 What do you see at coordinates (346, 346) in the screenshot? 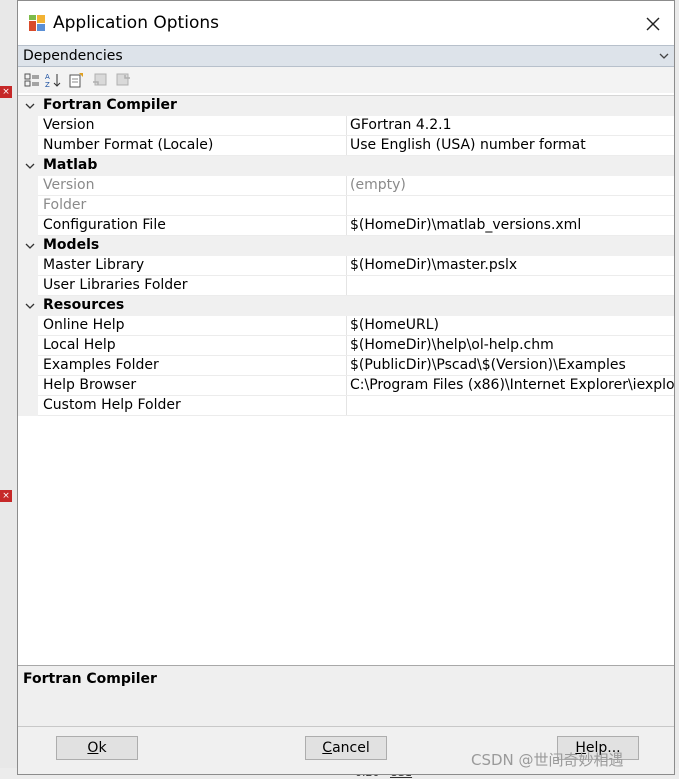
I see `property-row: Local Help $(HomeDir)\help\ol-help.chm` at bounding box center [346, 346].